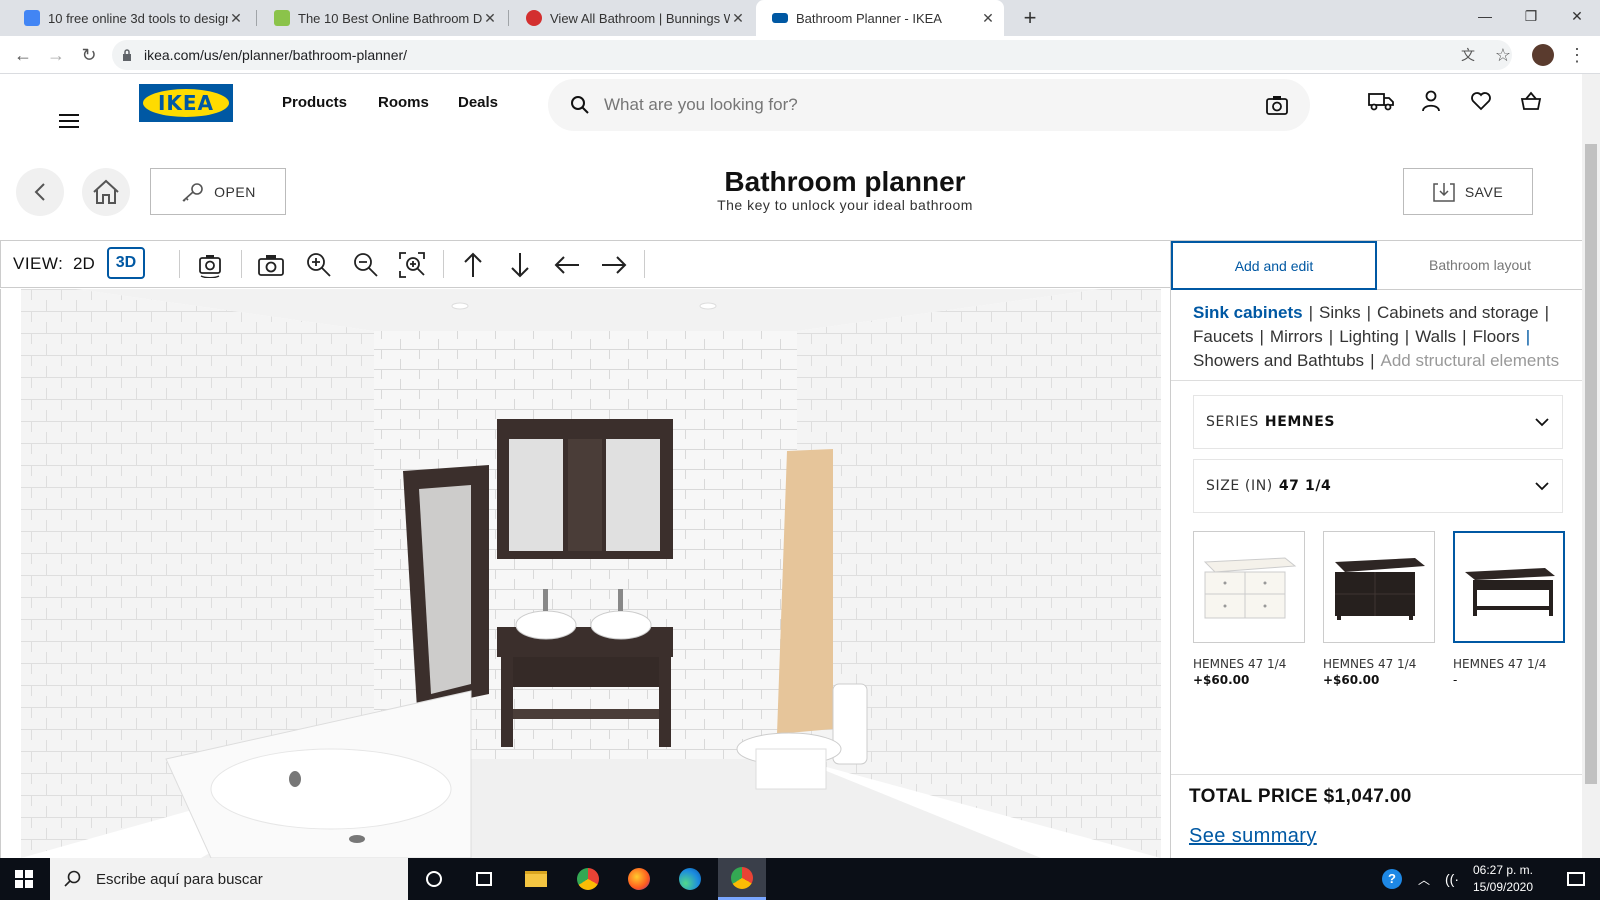  What do you see at coordinates (534, 18) in the screenshot?
I see `bunnings-favicon-icon` at bounding box center [534, 18].